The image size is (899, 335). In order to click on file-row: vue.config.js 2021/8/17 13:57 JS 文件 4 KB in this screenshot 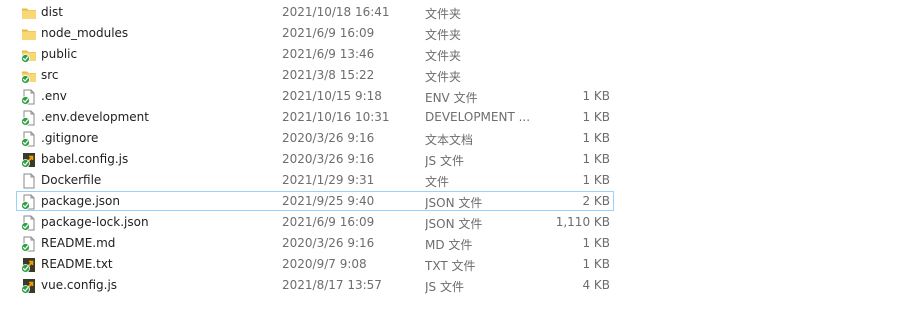, I will do `click(315, 285)`.